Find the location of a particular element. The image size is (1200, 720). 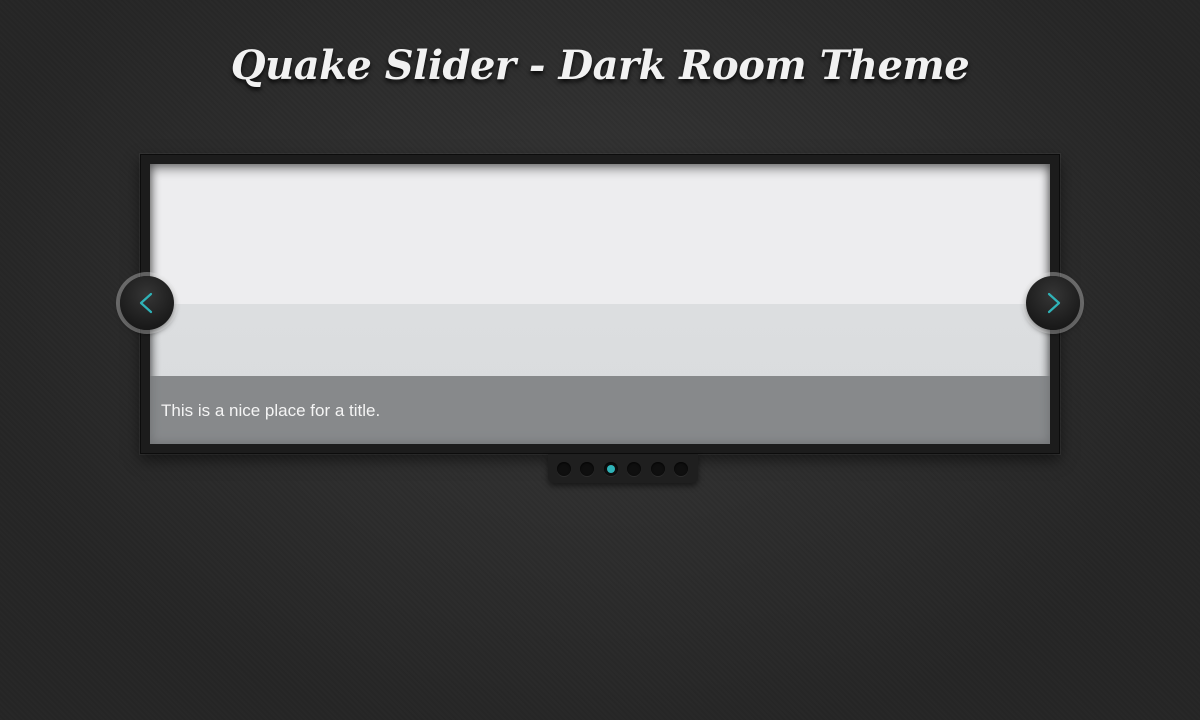

slide-caption: This is a nice place for a title. is located at coordinates (600, 410).